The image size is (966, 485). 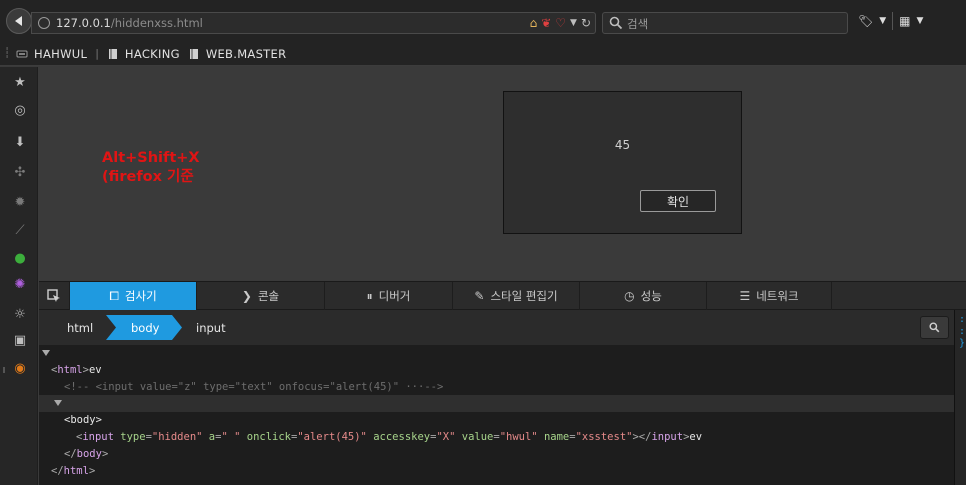 I want to click on extension-icon: ▦, so click(x=904, y=21).